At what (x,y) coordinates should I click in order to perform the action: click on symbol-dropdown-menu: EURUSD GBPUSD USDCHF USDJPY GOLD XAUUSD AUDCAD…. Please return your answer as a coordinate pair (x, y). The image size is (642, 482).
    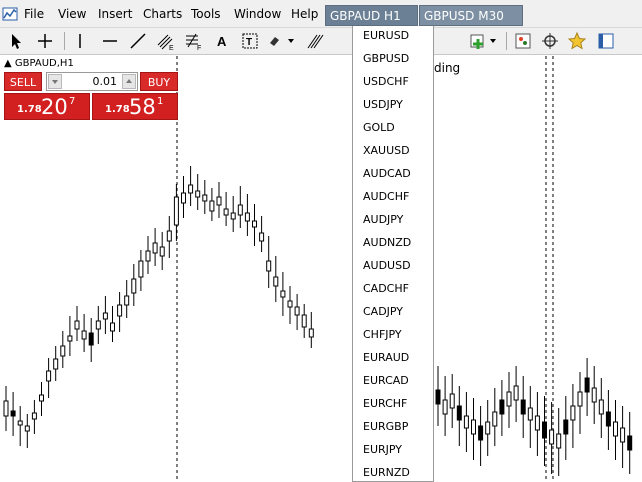
    Looking at the image, I should click on (393, 254).